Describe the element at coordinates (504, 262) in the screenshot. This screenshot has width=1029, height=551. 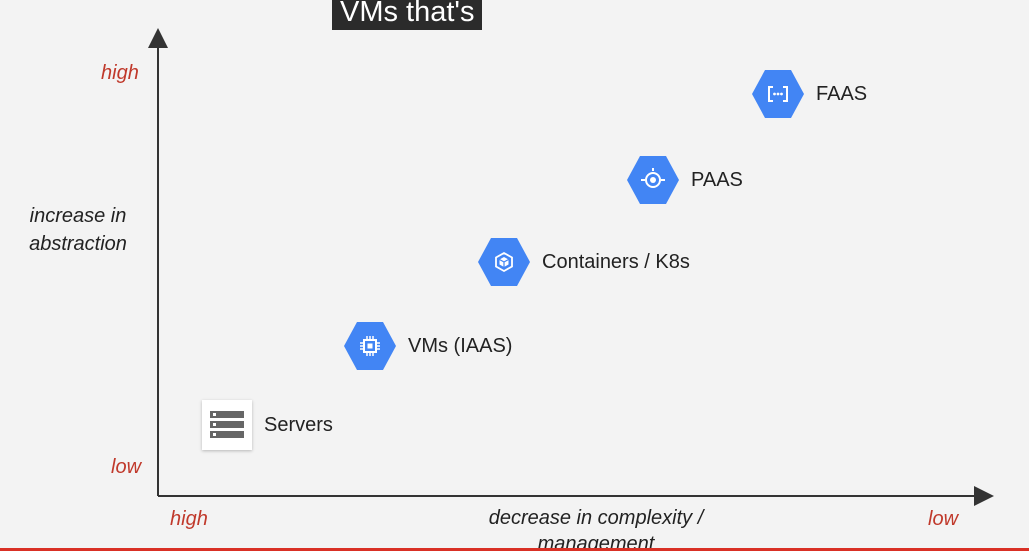
I see `container-cube-icon` at that location.